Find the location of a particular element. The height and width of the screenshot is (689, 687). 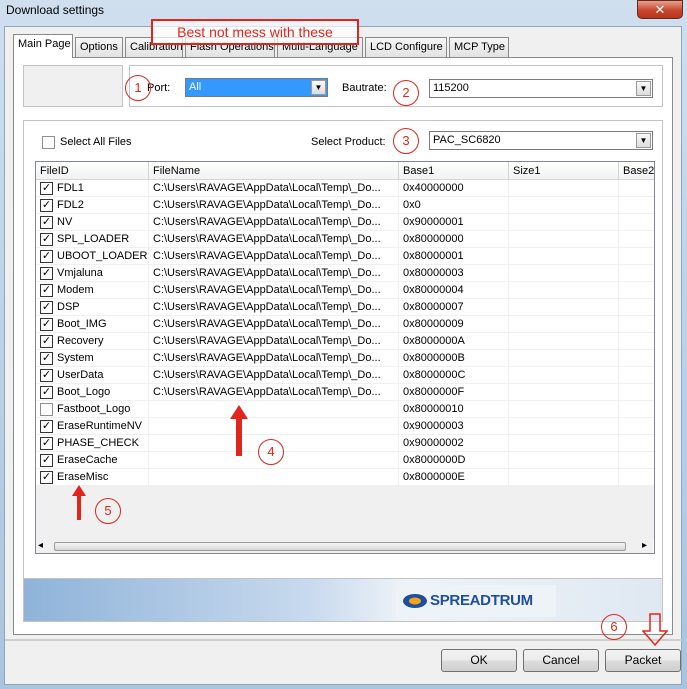

window-title: Download settings is located at coordinates (55, 10).